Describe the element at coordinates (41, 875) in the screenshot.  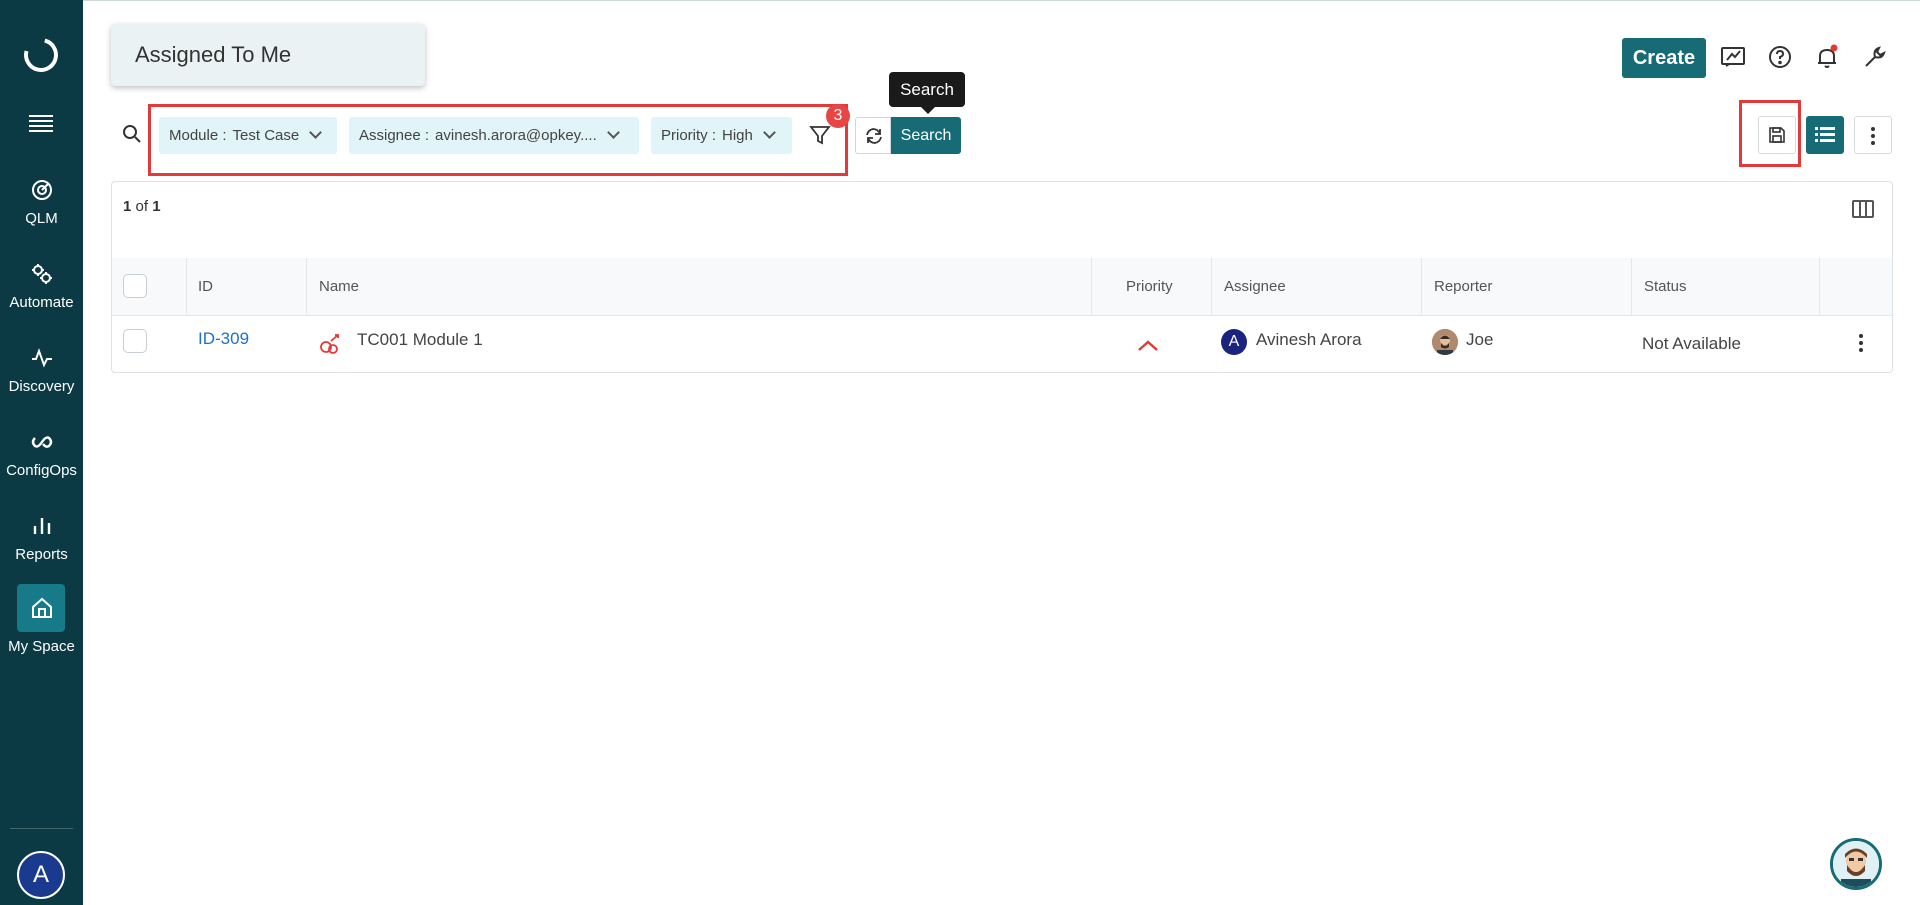
I see `user-avatar: A` at that location.